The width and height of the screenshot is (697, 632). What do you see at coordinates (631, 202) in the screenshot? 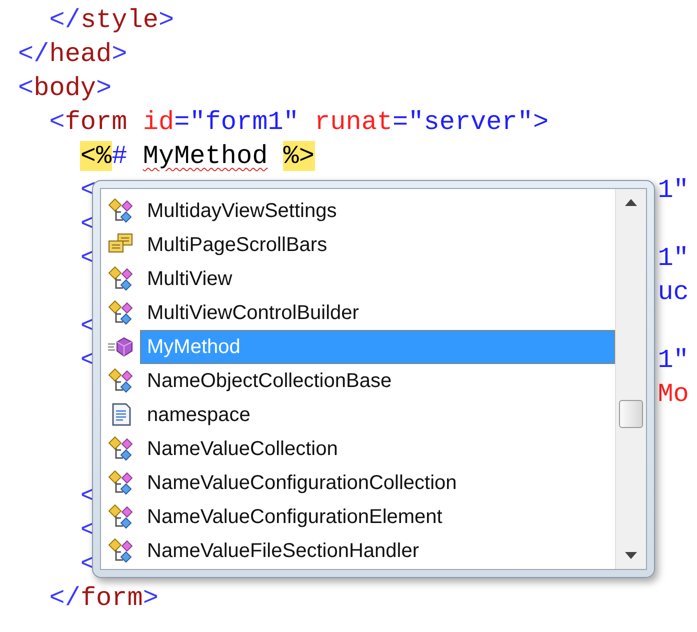
I see `scroll-up-icon` at bounding box center [631, 202].